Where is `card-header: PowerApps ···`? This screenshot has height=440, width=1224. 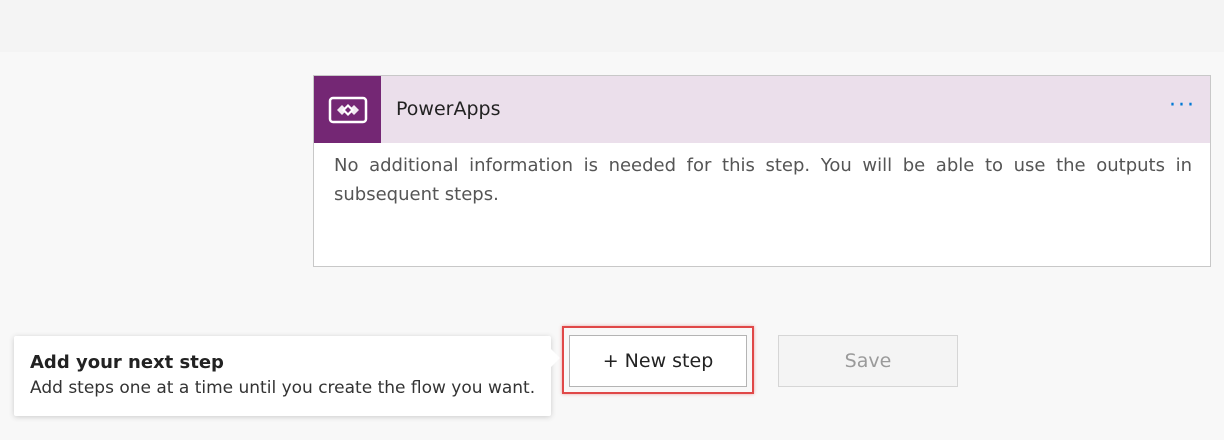
card-header: PowerApps ··· is located at coordinates (762, 109).